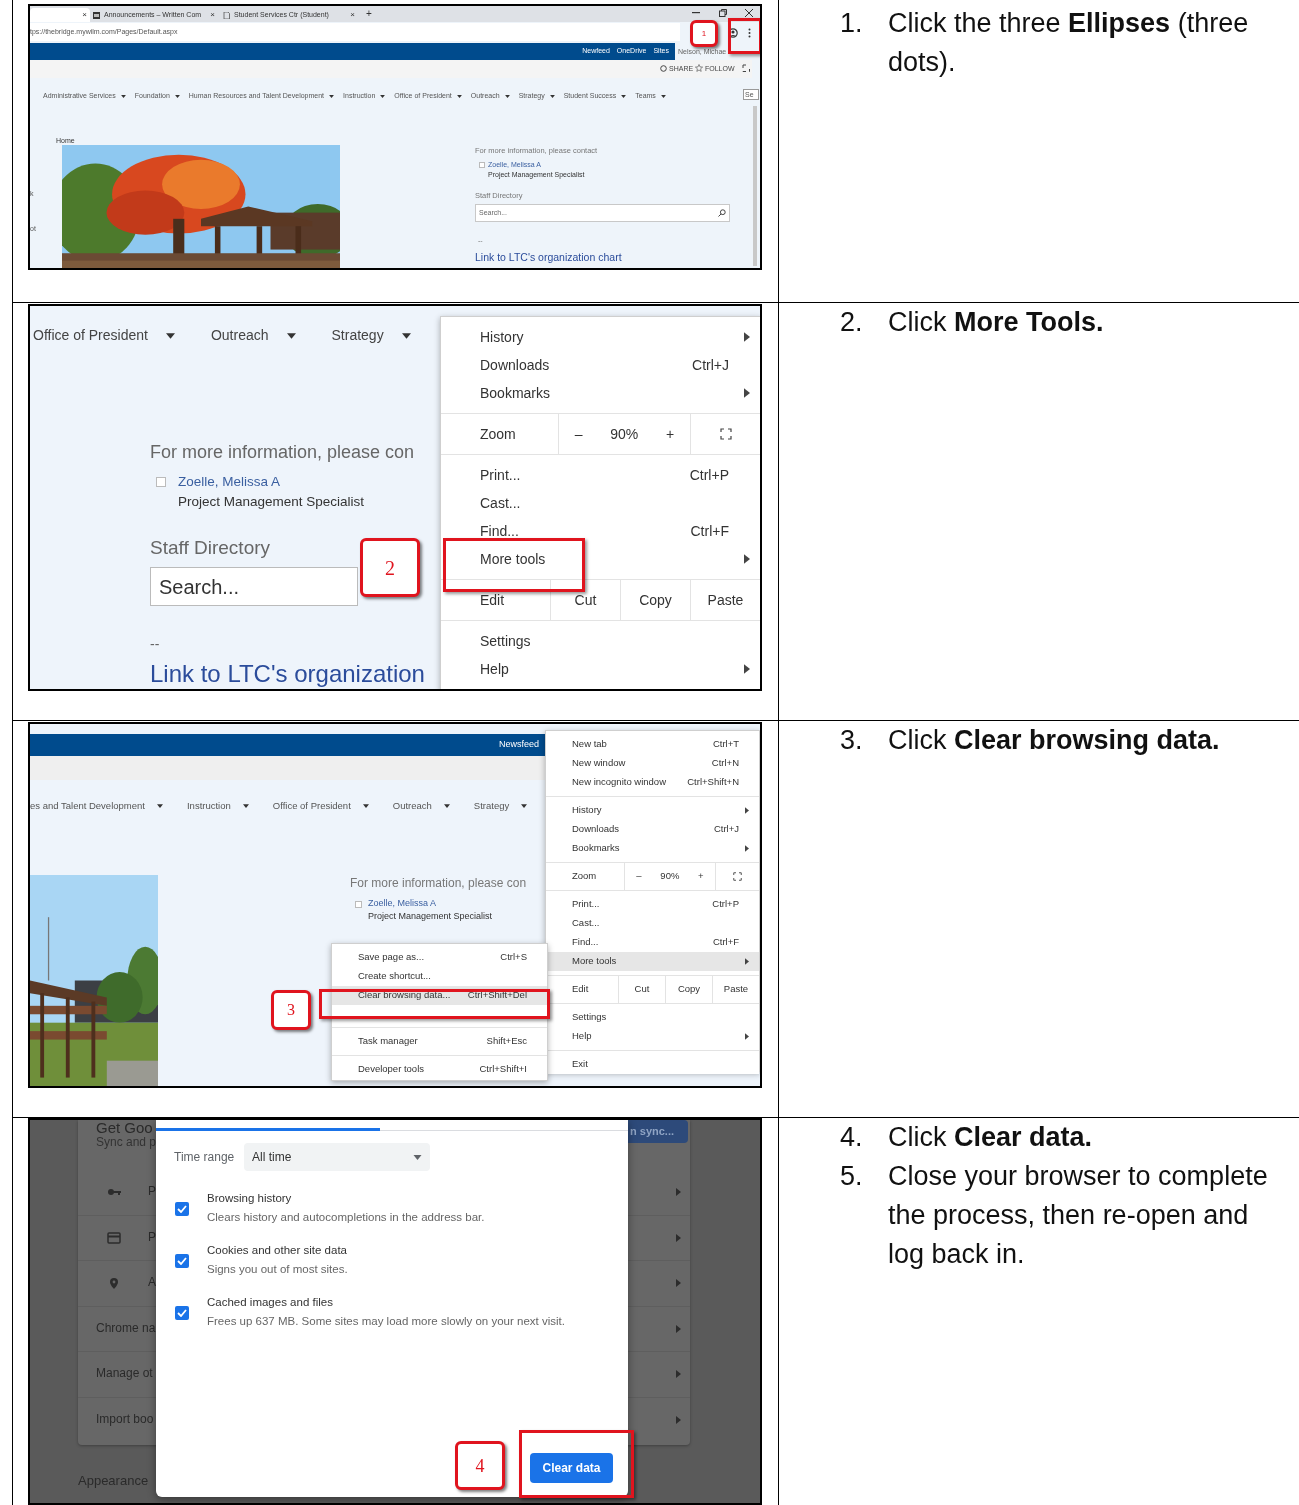  I want to click on menu-icon, so click(749, 33).